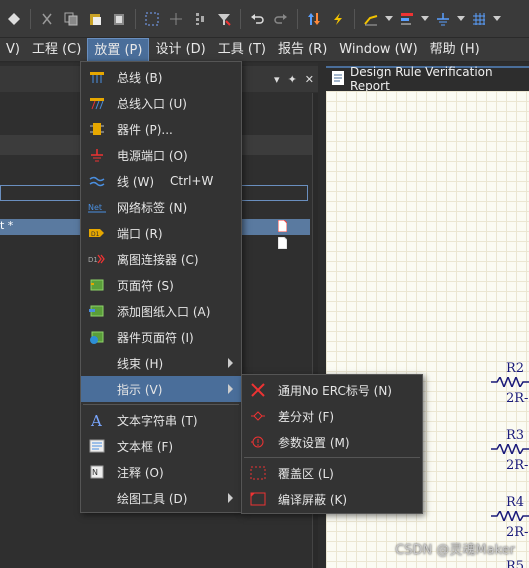  I want to click on grid-icon, so click(479, 19).